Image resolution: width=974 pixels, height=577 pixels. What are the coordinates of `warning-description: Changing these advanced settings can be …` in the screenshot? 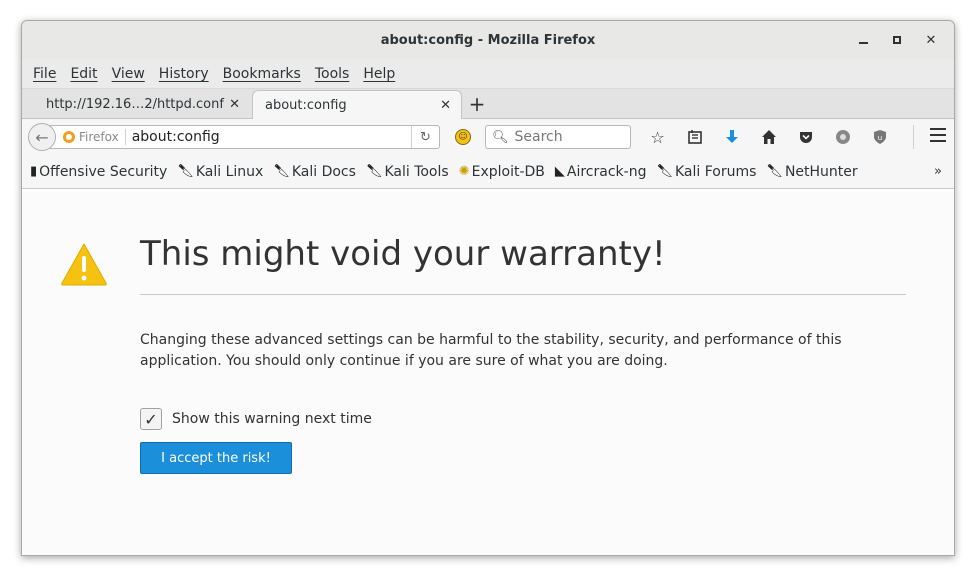 It's located at (491, 350).